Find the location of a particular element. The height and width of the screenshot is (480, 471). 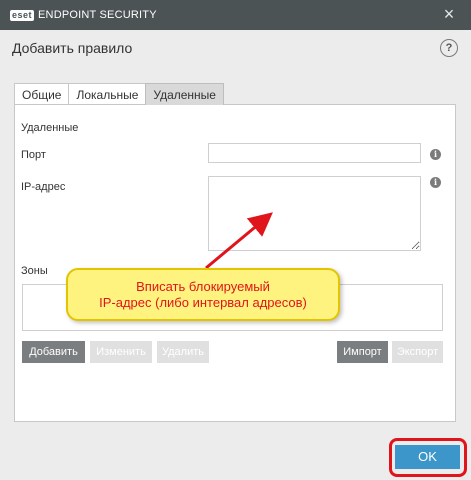

close-icon: × is located at coordinates (449, 14).